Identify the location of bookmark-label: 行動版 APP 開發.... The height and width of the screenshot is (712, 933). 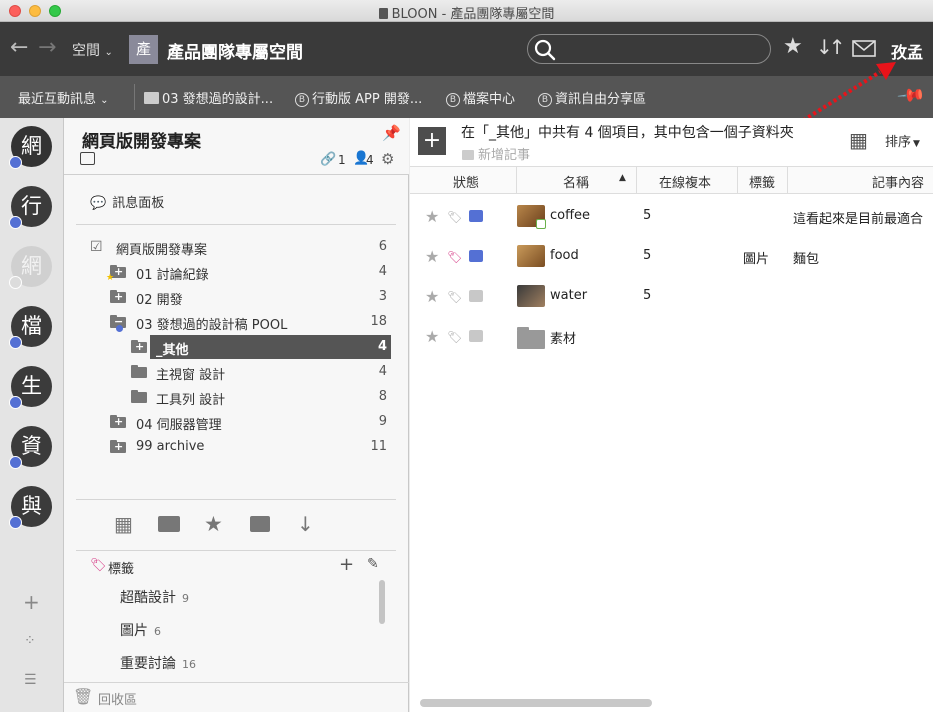
(367, 99).